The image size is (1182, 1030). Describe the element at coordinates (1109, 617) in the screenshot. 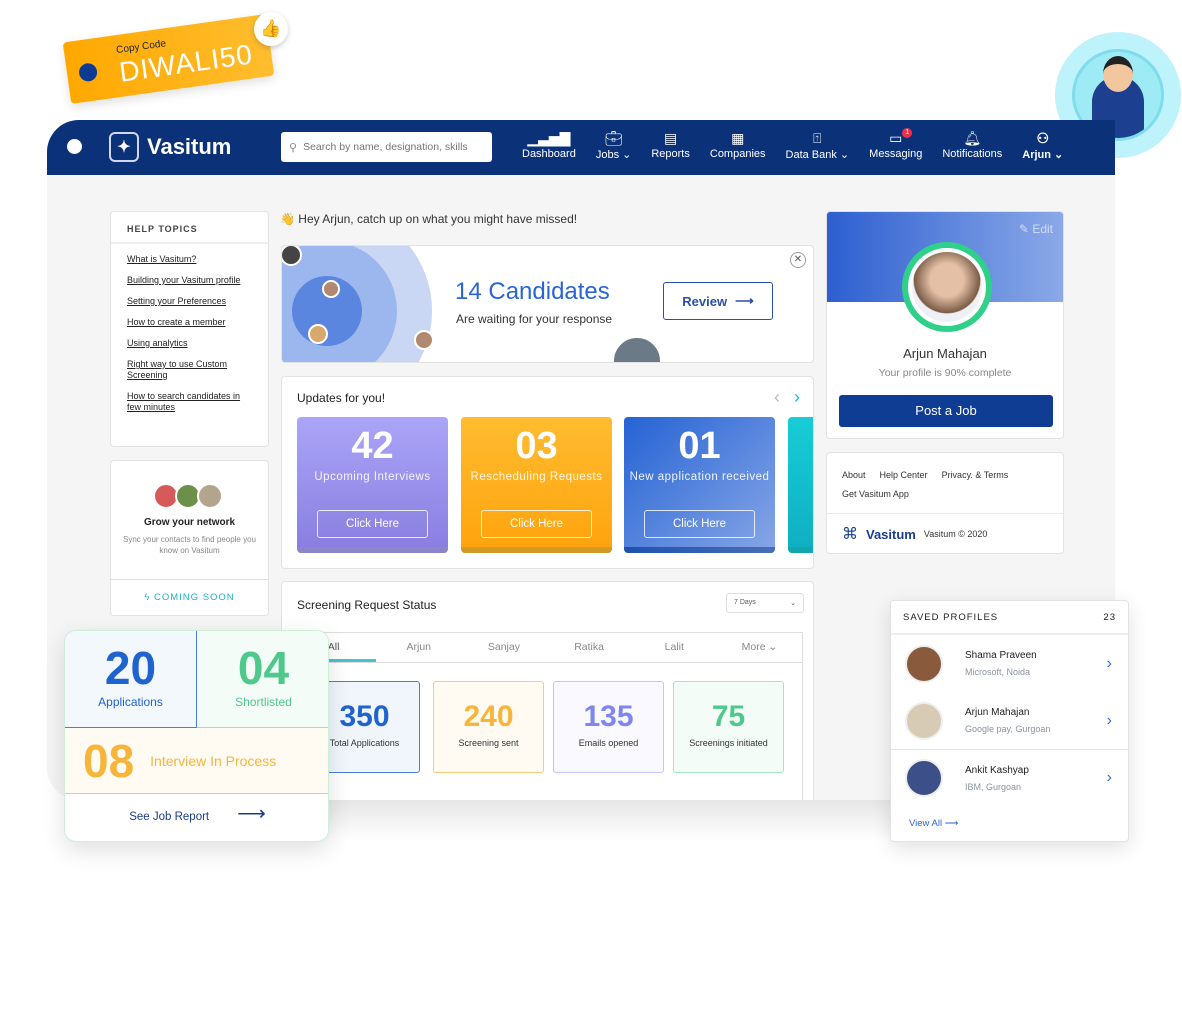

I see `saved-count: 23` at that location.